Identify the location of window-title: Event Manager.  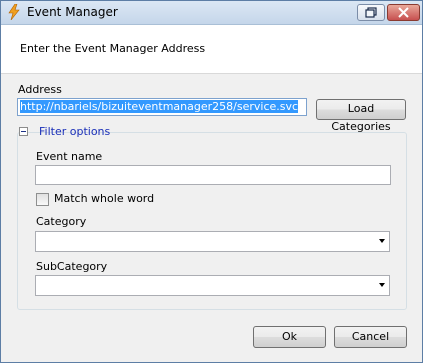
(72, 12).